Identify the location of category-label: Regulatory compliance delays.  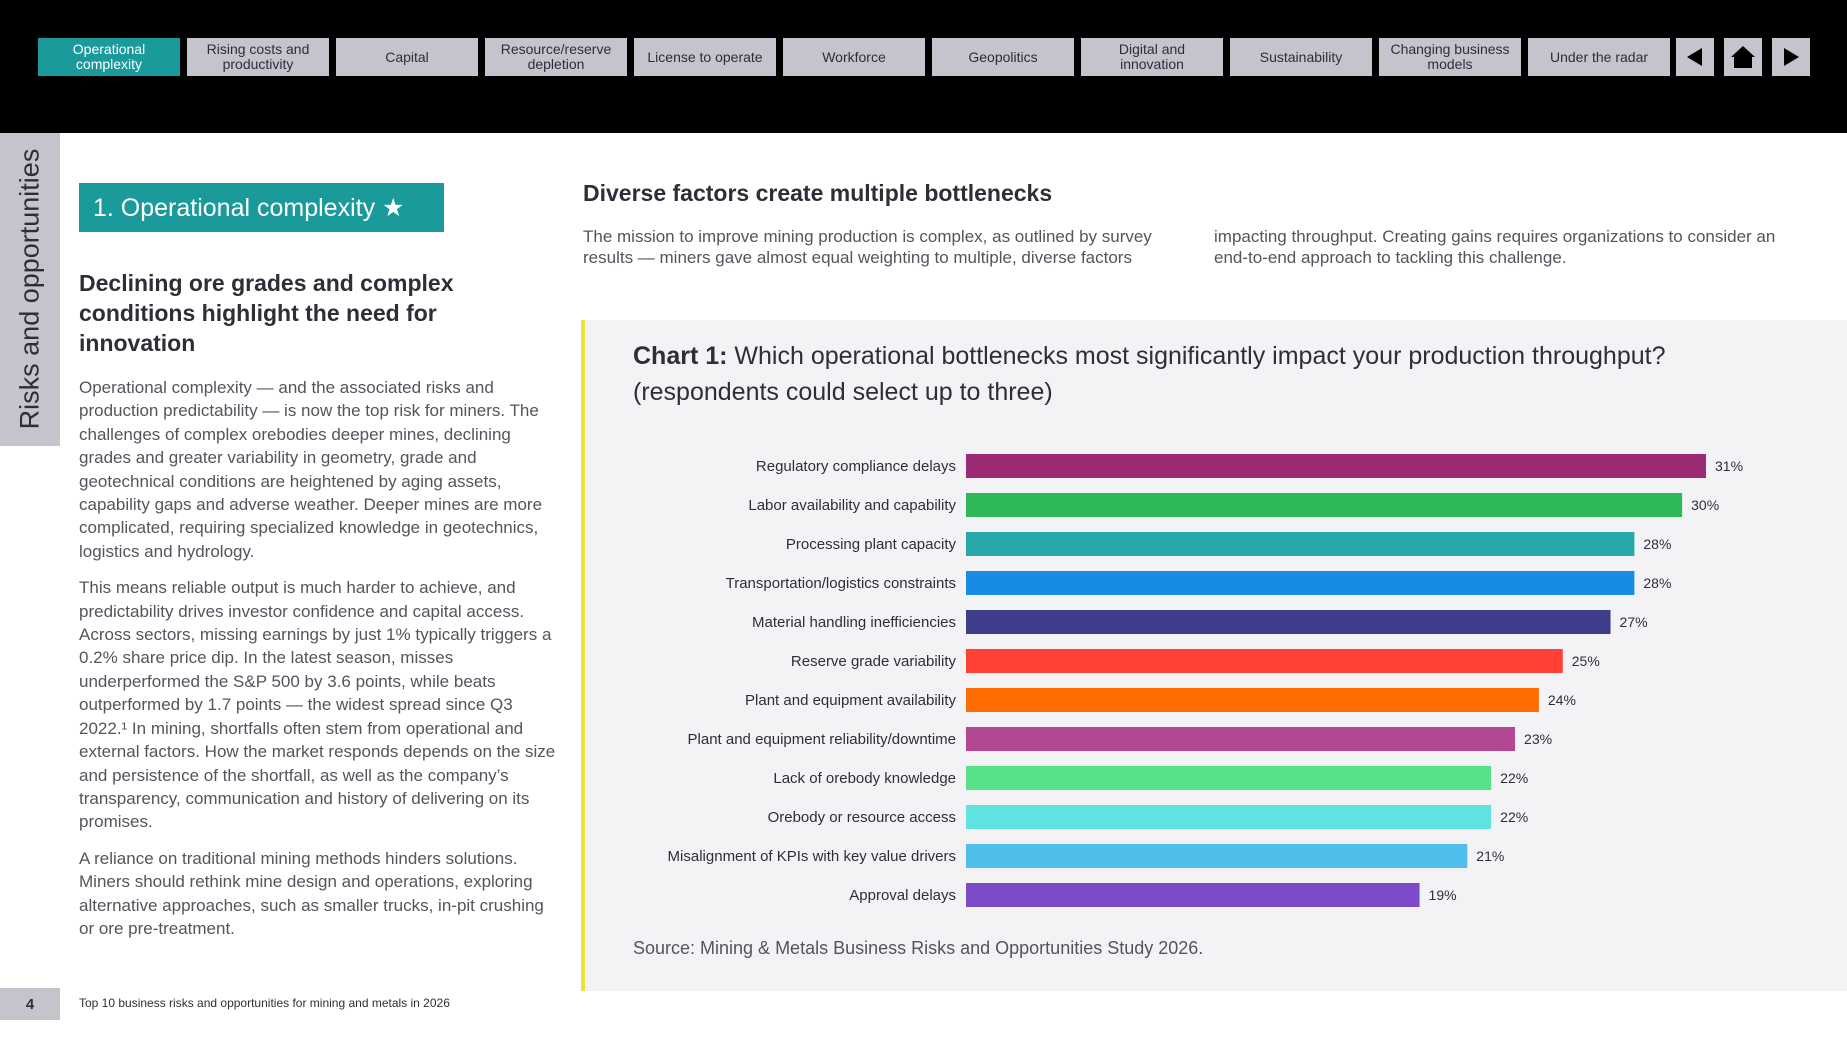
(856, 466).